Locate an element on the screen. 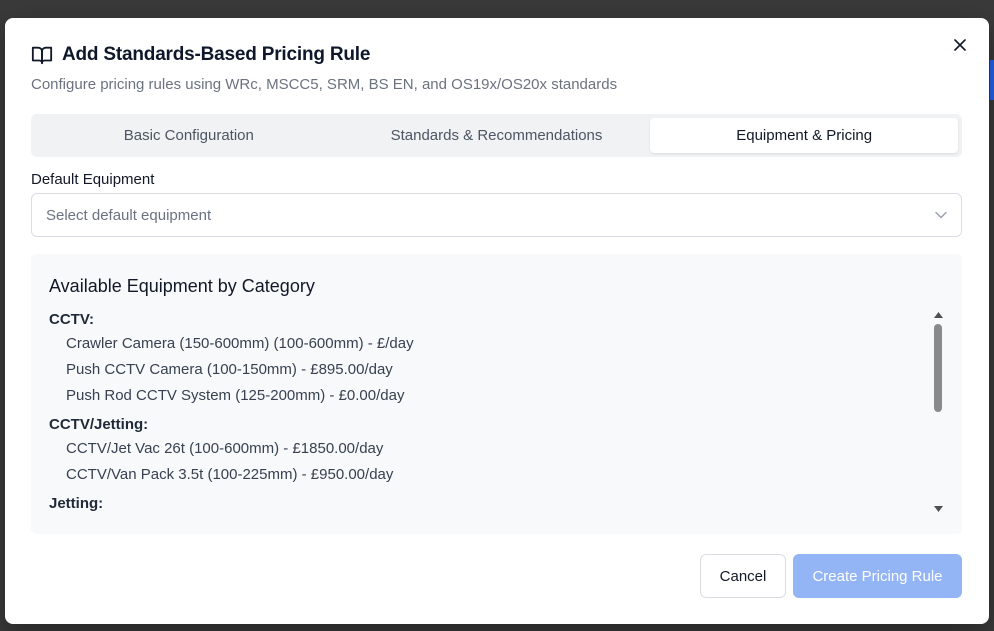  scroll-up-arrow is located at coordinates (938, 315).